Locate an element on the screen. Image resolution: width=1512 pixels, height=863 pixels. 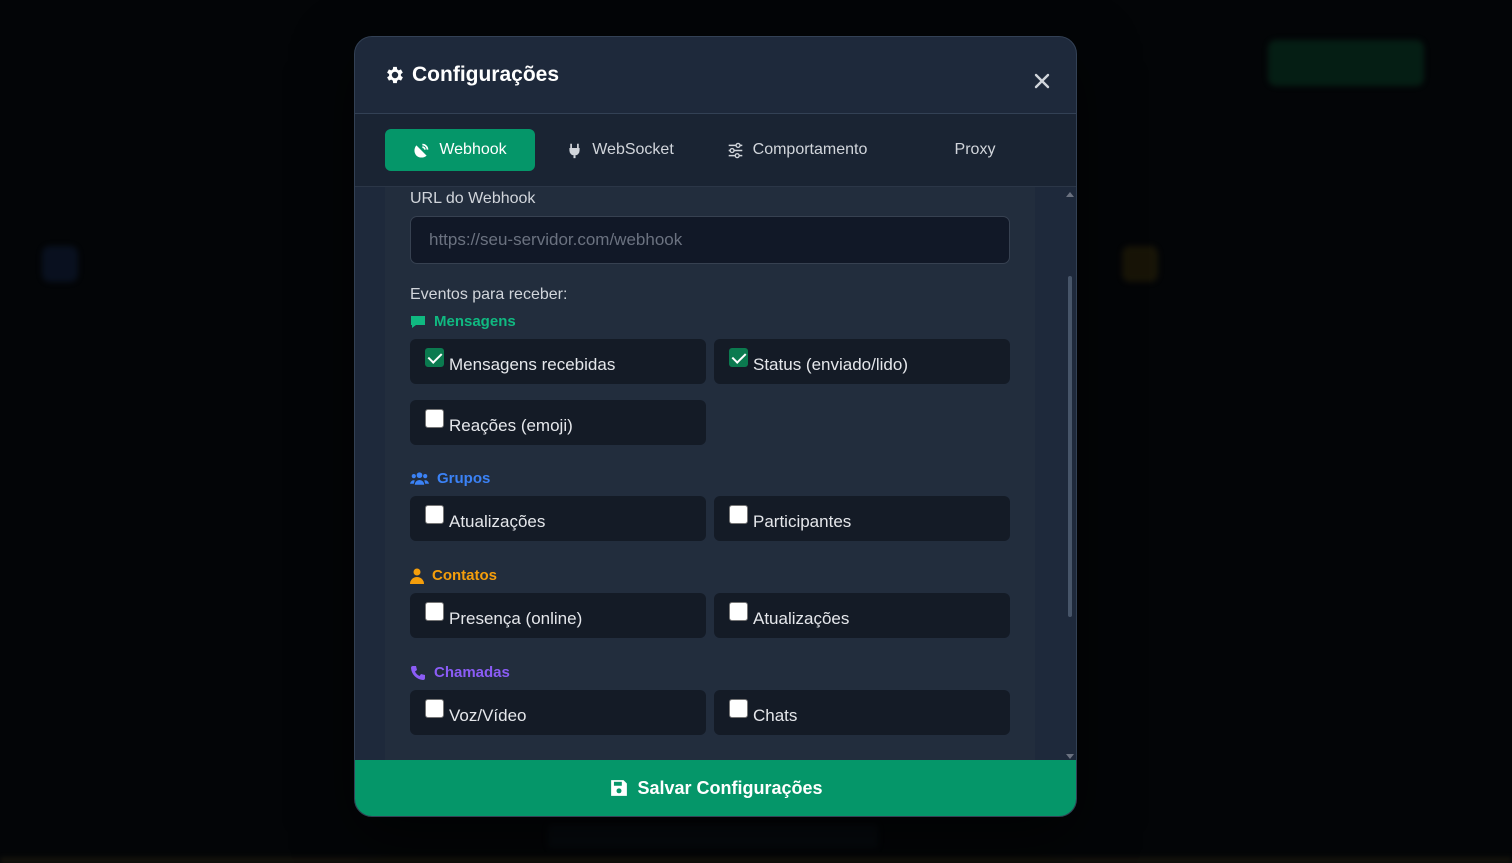
close-button is located at coordinates (1042, 81).